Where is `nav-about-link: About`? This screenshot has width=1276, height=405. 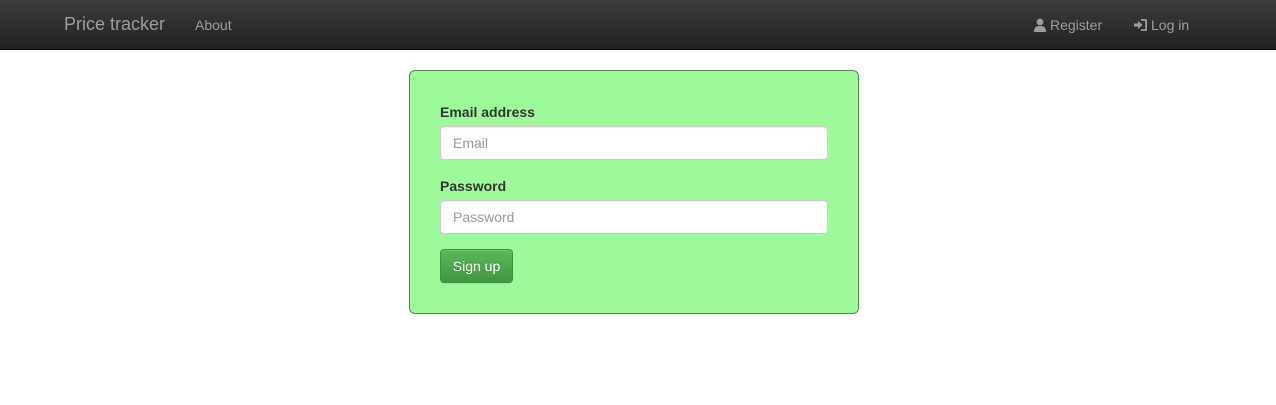
nav-about-link: About is located at coordinates (213, 25).